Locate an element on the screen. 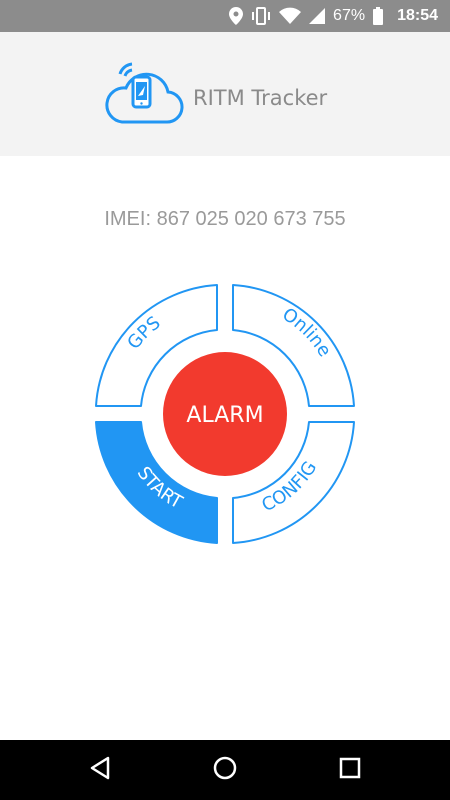 Image resolution: width=450 pixels, height=800 pixels. back-button is located at coordinates (100, 770).